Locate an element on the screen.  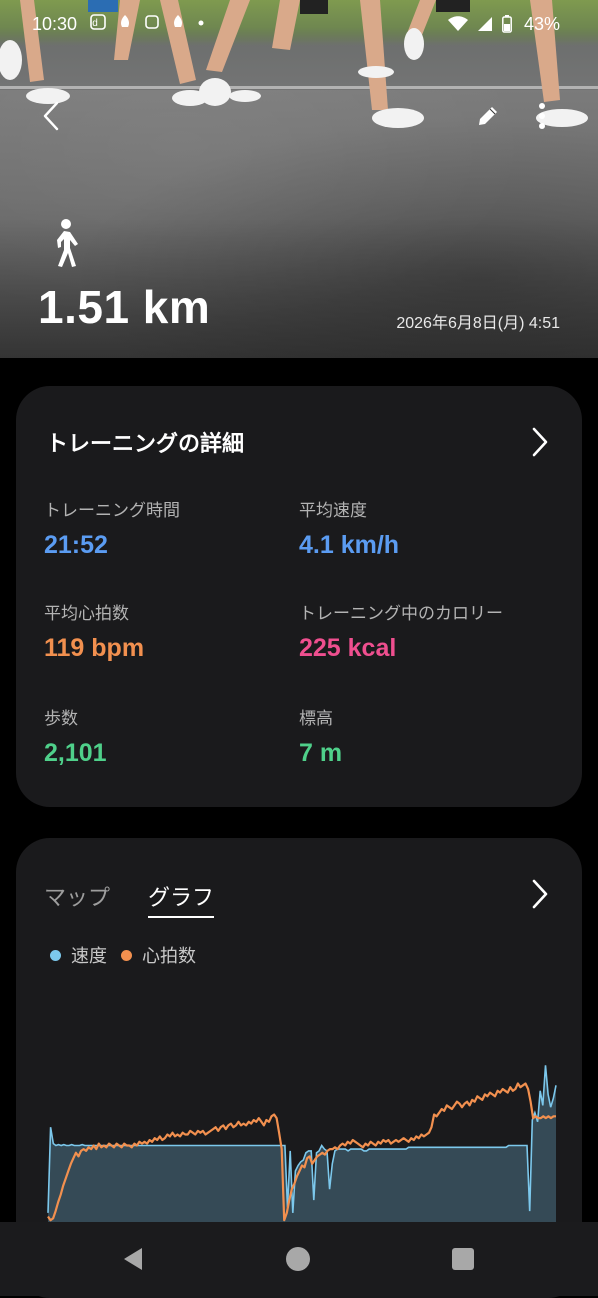
legend-item-speed: 速度 is located at coordinates (78, 955).